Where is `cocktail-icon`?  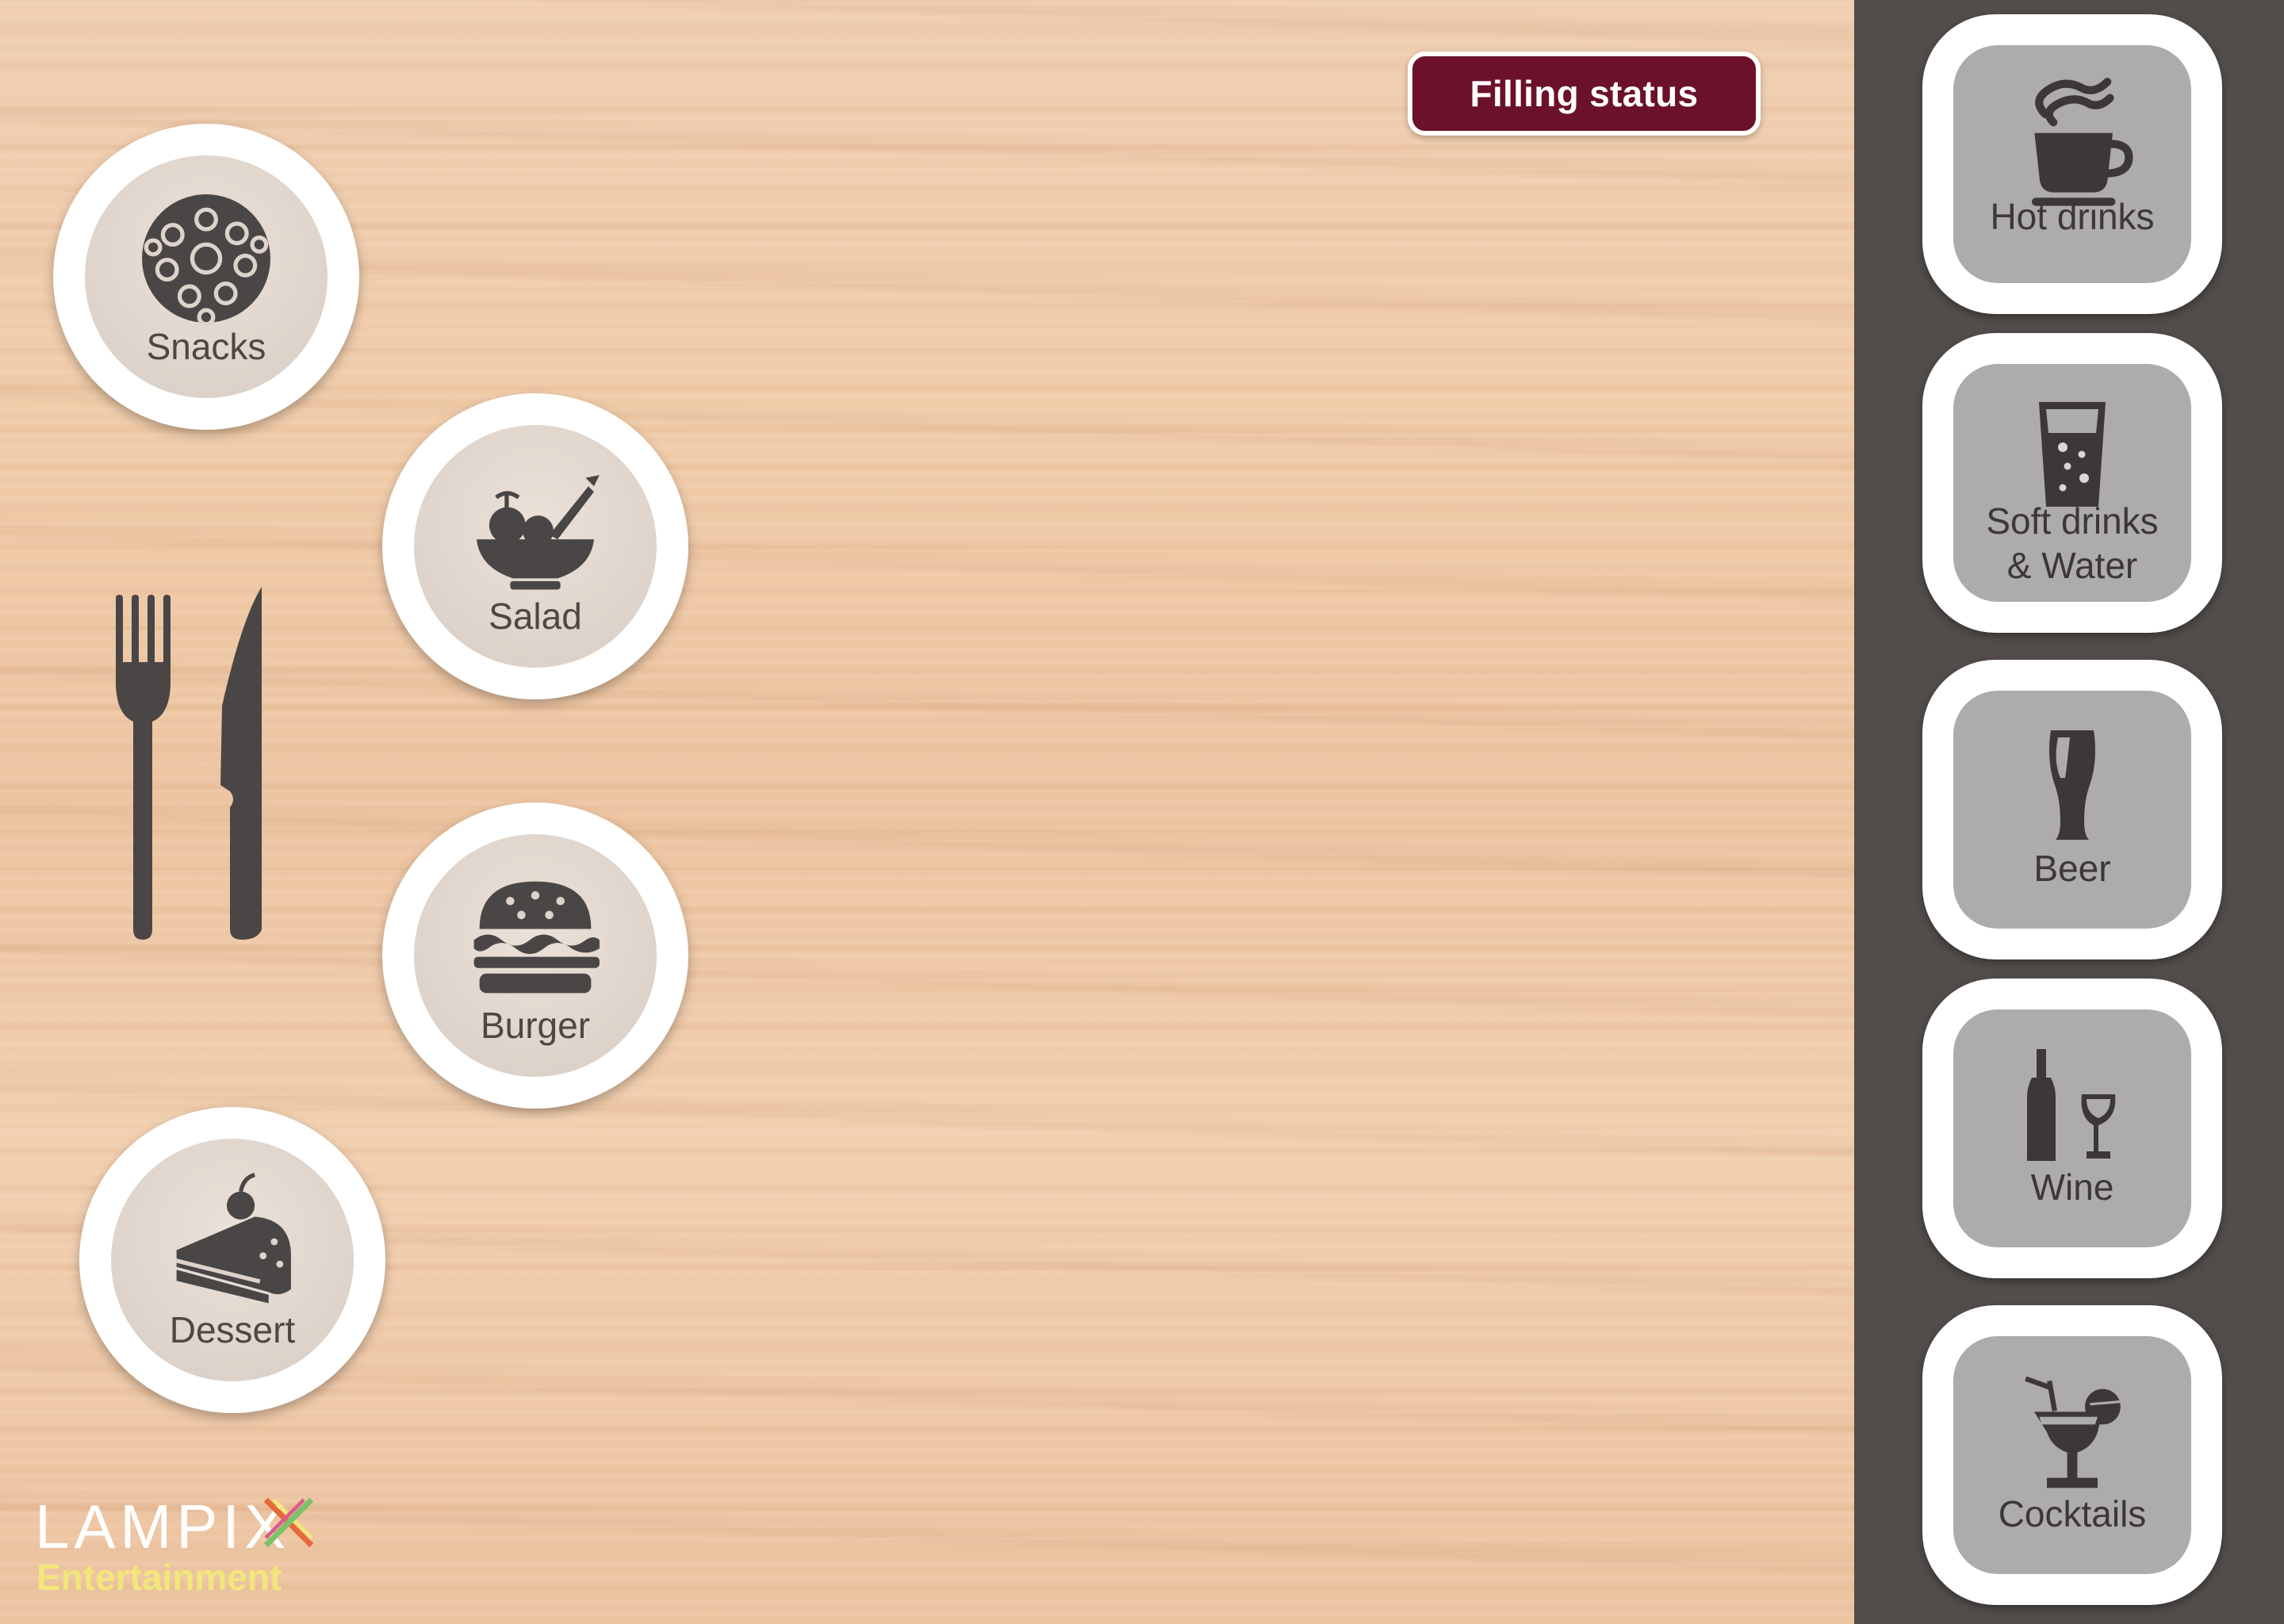 cocktail-icon is located at coordinates (2073, 1432).